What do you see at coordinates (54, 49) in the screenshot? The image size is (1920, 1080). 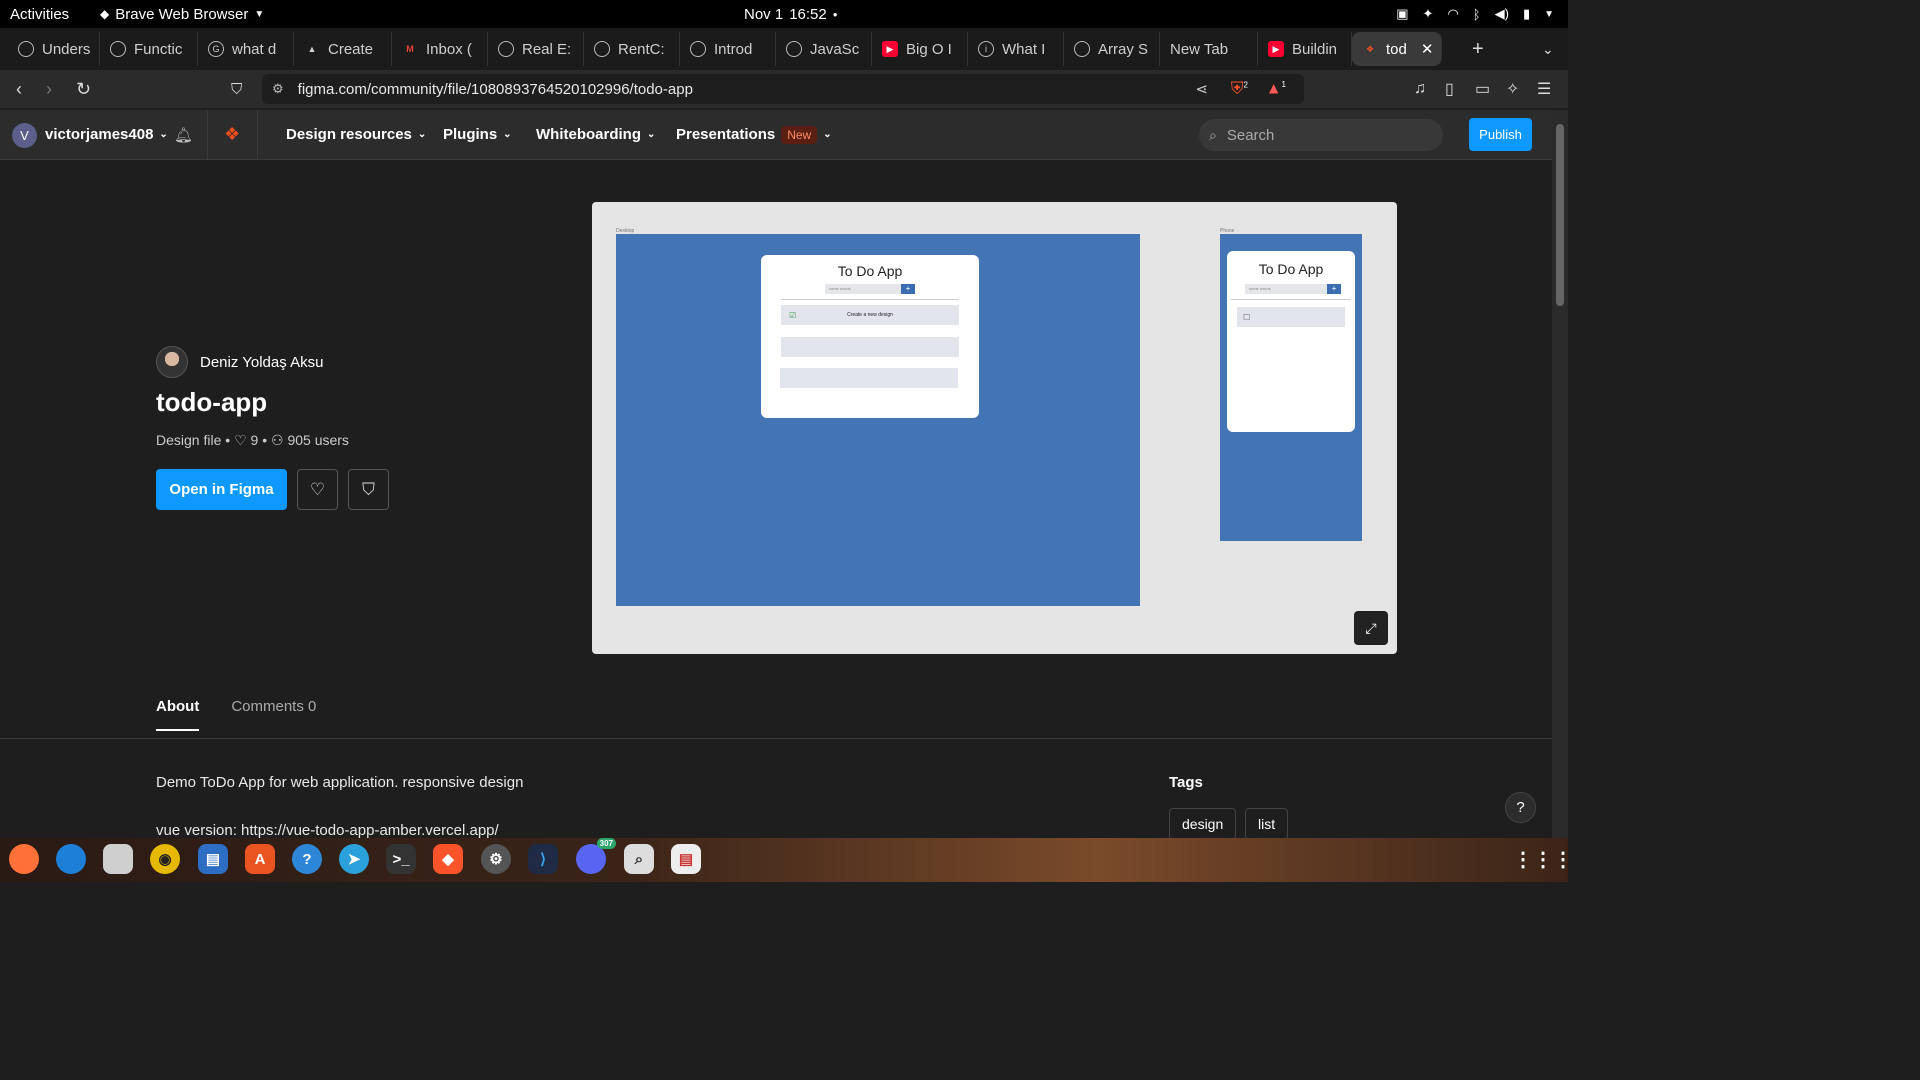 I see `browser-tab: Unders` at bounding box center [54, 49].